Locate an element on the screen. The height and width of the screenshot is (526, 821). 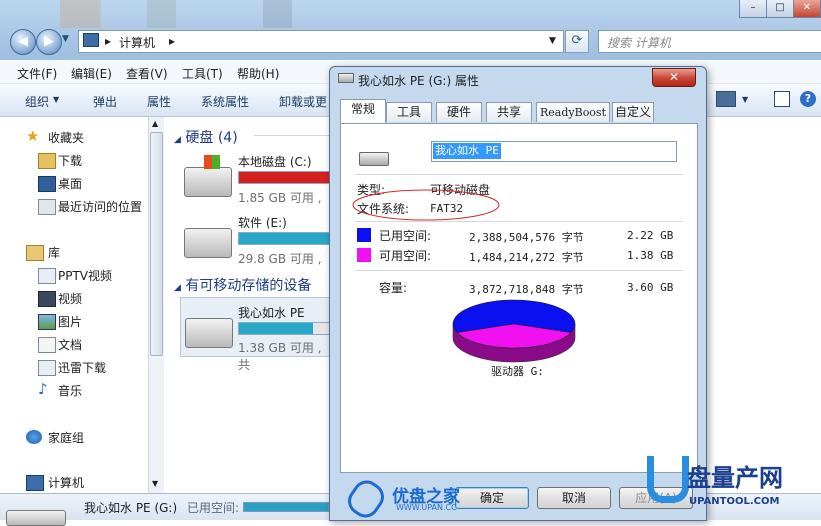
video-library-icon is located at coordinates (47, 299).